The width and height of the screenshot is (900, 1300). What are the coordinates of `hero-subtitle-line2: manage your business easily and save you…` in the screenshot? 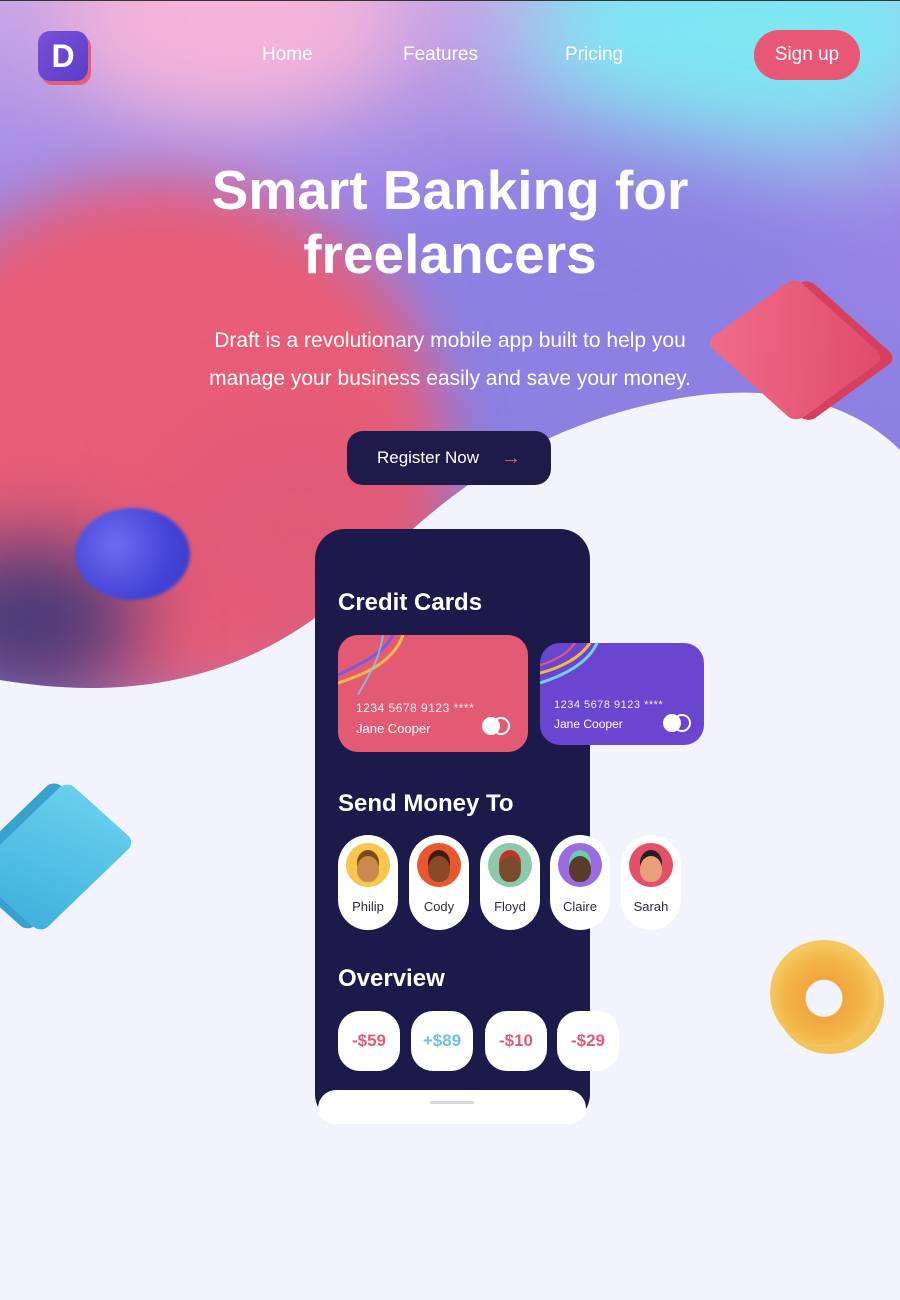 It's located at (450, 378).